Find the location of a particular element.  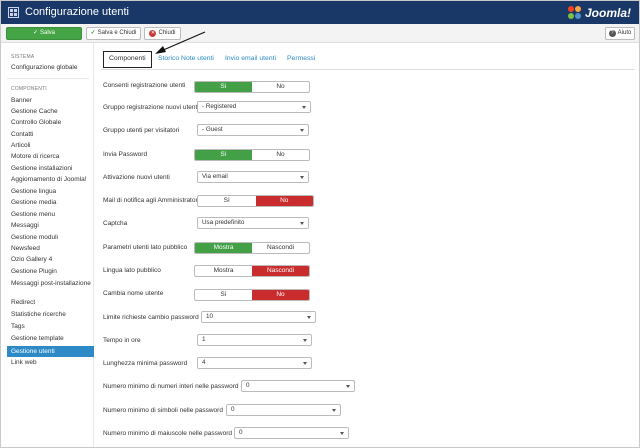

joomla-logo-icon is located at coordinates (574, 12).